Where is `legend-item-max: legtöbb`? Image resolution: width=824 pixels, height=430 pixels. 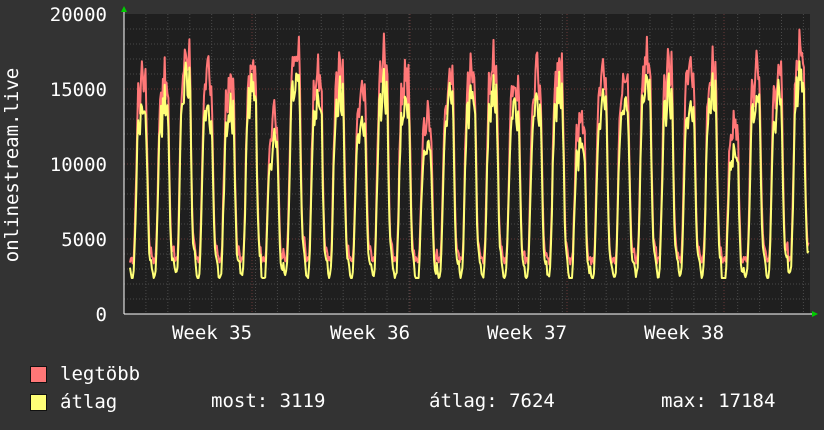 legend-item-max: legtöbb is located at coordinates (85, 374).